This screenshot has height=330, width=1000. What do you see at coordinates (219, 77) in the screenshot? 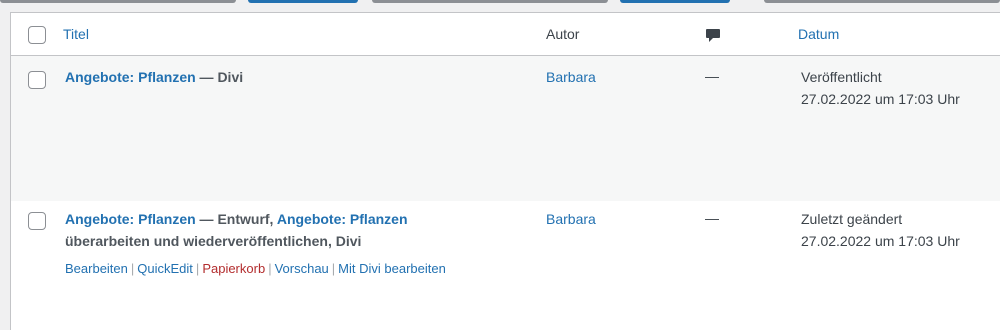
I see `post-state: — Divi` at bounding box center [219, 77].